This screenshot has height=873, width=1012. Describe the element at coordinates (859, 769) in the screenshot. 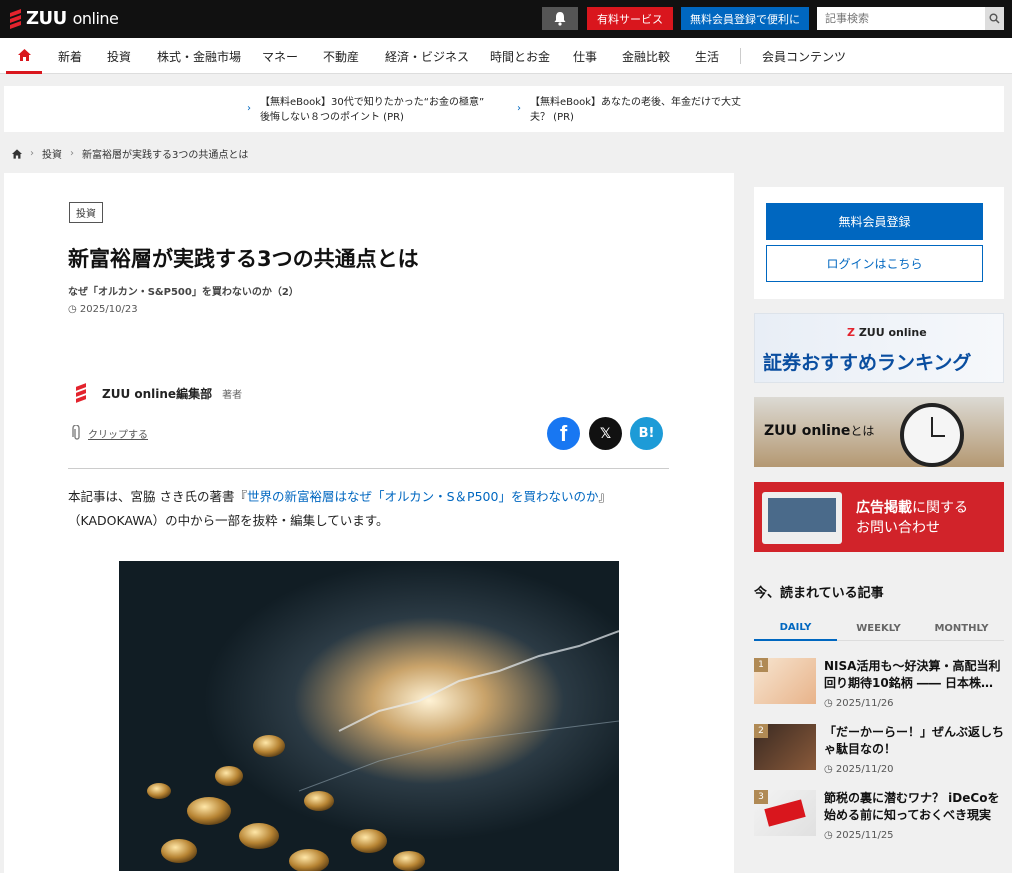

I see `ranking-item-date: ◷ 2025/11/20` at that location.